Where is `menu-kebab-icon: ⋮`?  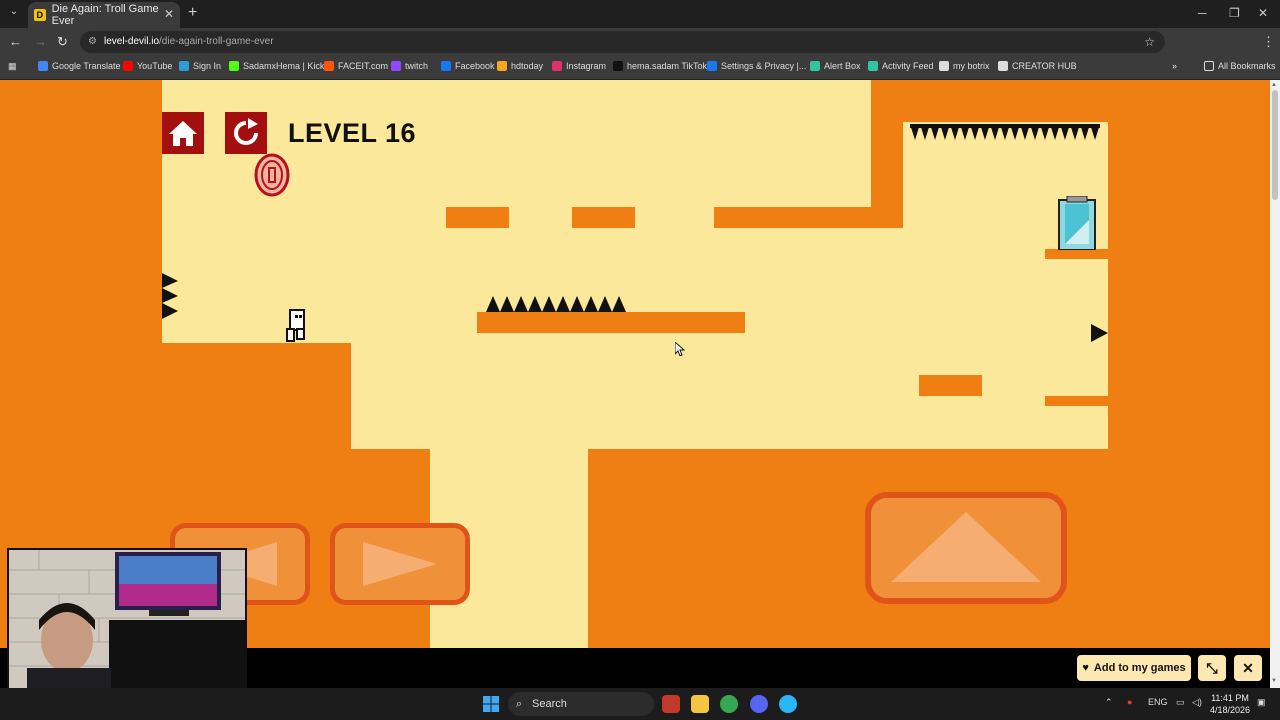
menu-kebab-icon: ⋮ is located at coordinates (1268, 42).